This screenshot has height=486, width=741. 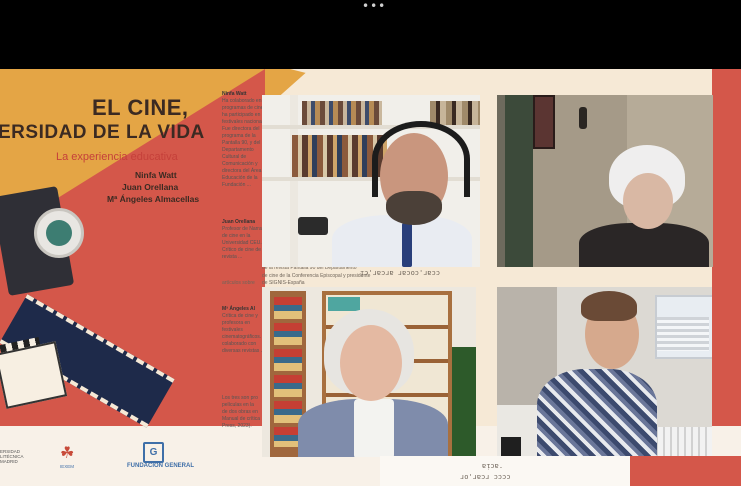 What do you see at coordinates (644, 245) in the screenshot?
I see `participant-sweater` at bounding box center [644, 245].